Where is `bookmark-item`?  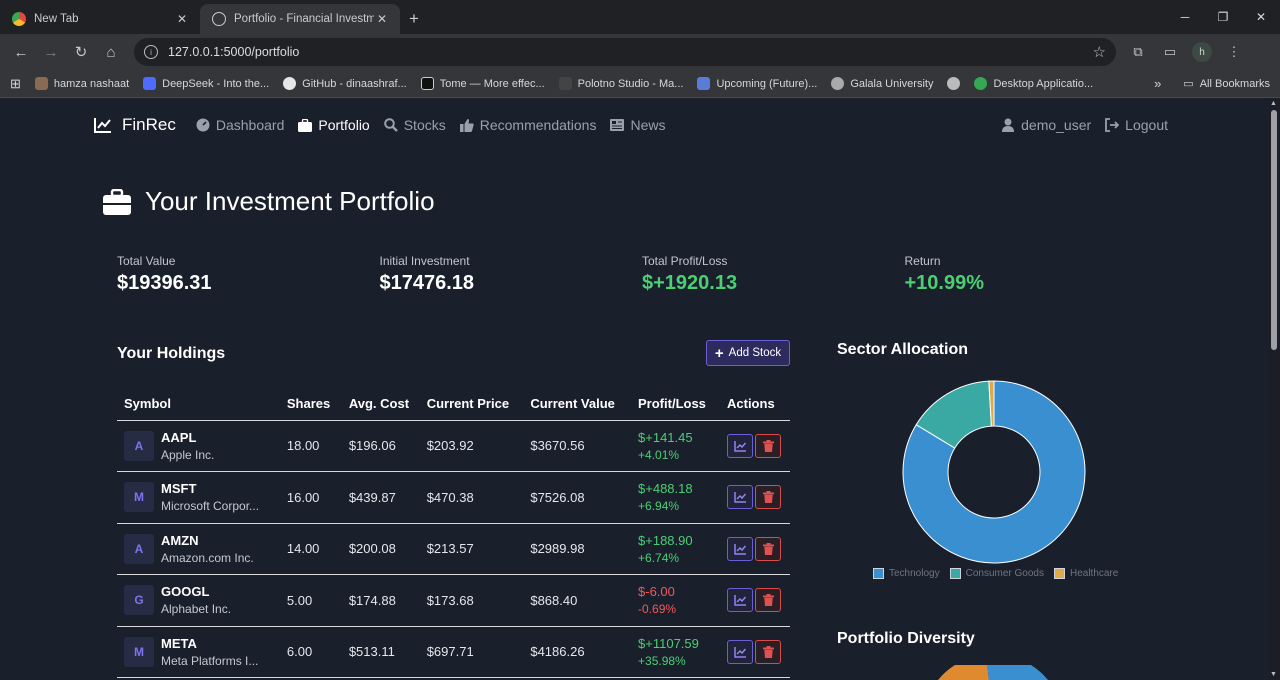 bookmark-item is located at coordinates (954, 83).